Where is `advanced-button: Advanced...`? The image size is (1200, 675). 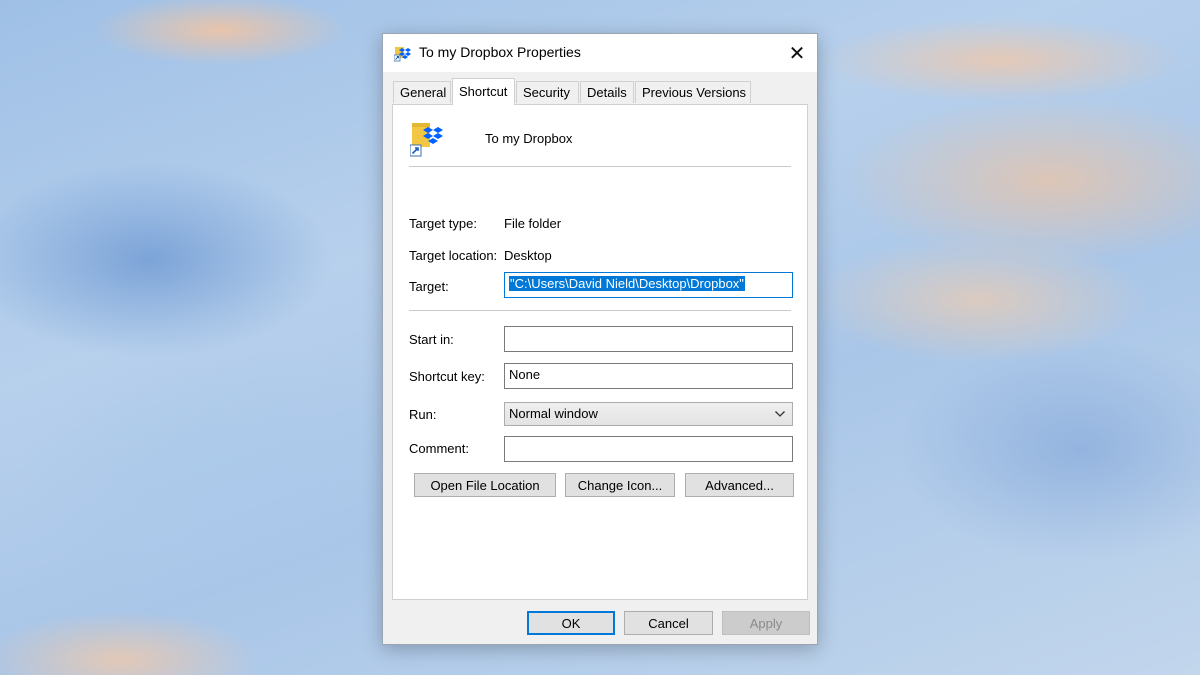 advanced-button: Advanced... is located at coordinates (739, 485).